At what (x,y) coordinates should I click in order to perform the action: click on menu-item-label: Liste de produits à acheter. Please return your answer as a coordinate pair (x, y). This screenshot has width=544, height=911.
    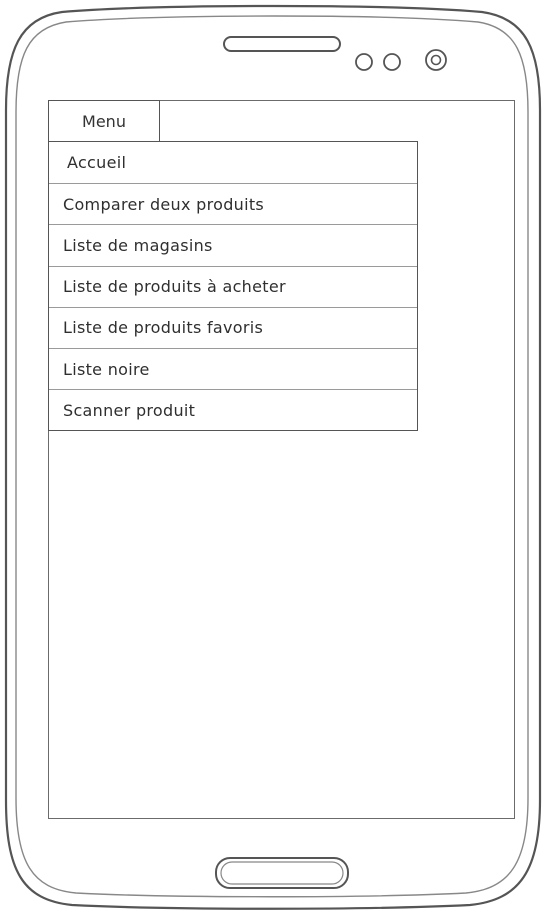
    Looking at the image, I should click on (174, 287).